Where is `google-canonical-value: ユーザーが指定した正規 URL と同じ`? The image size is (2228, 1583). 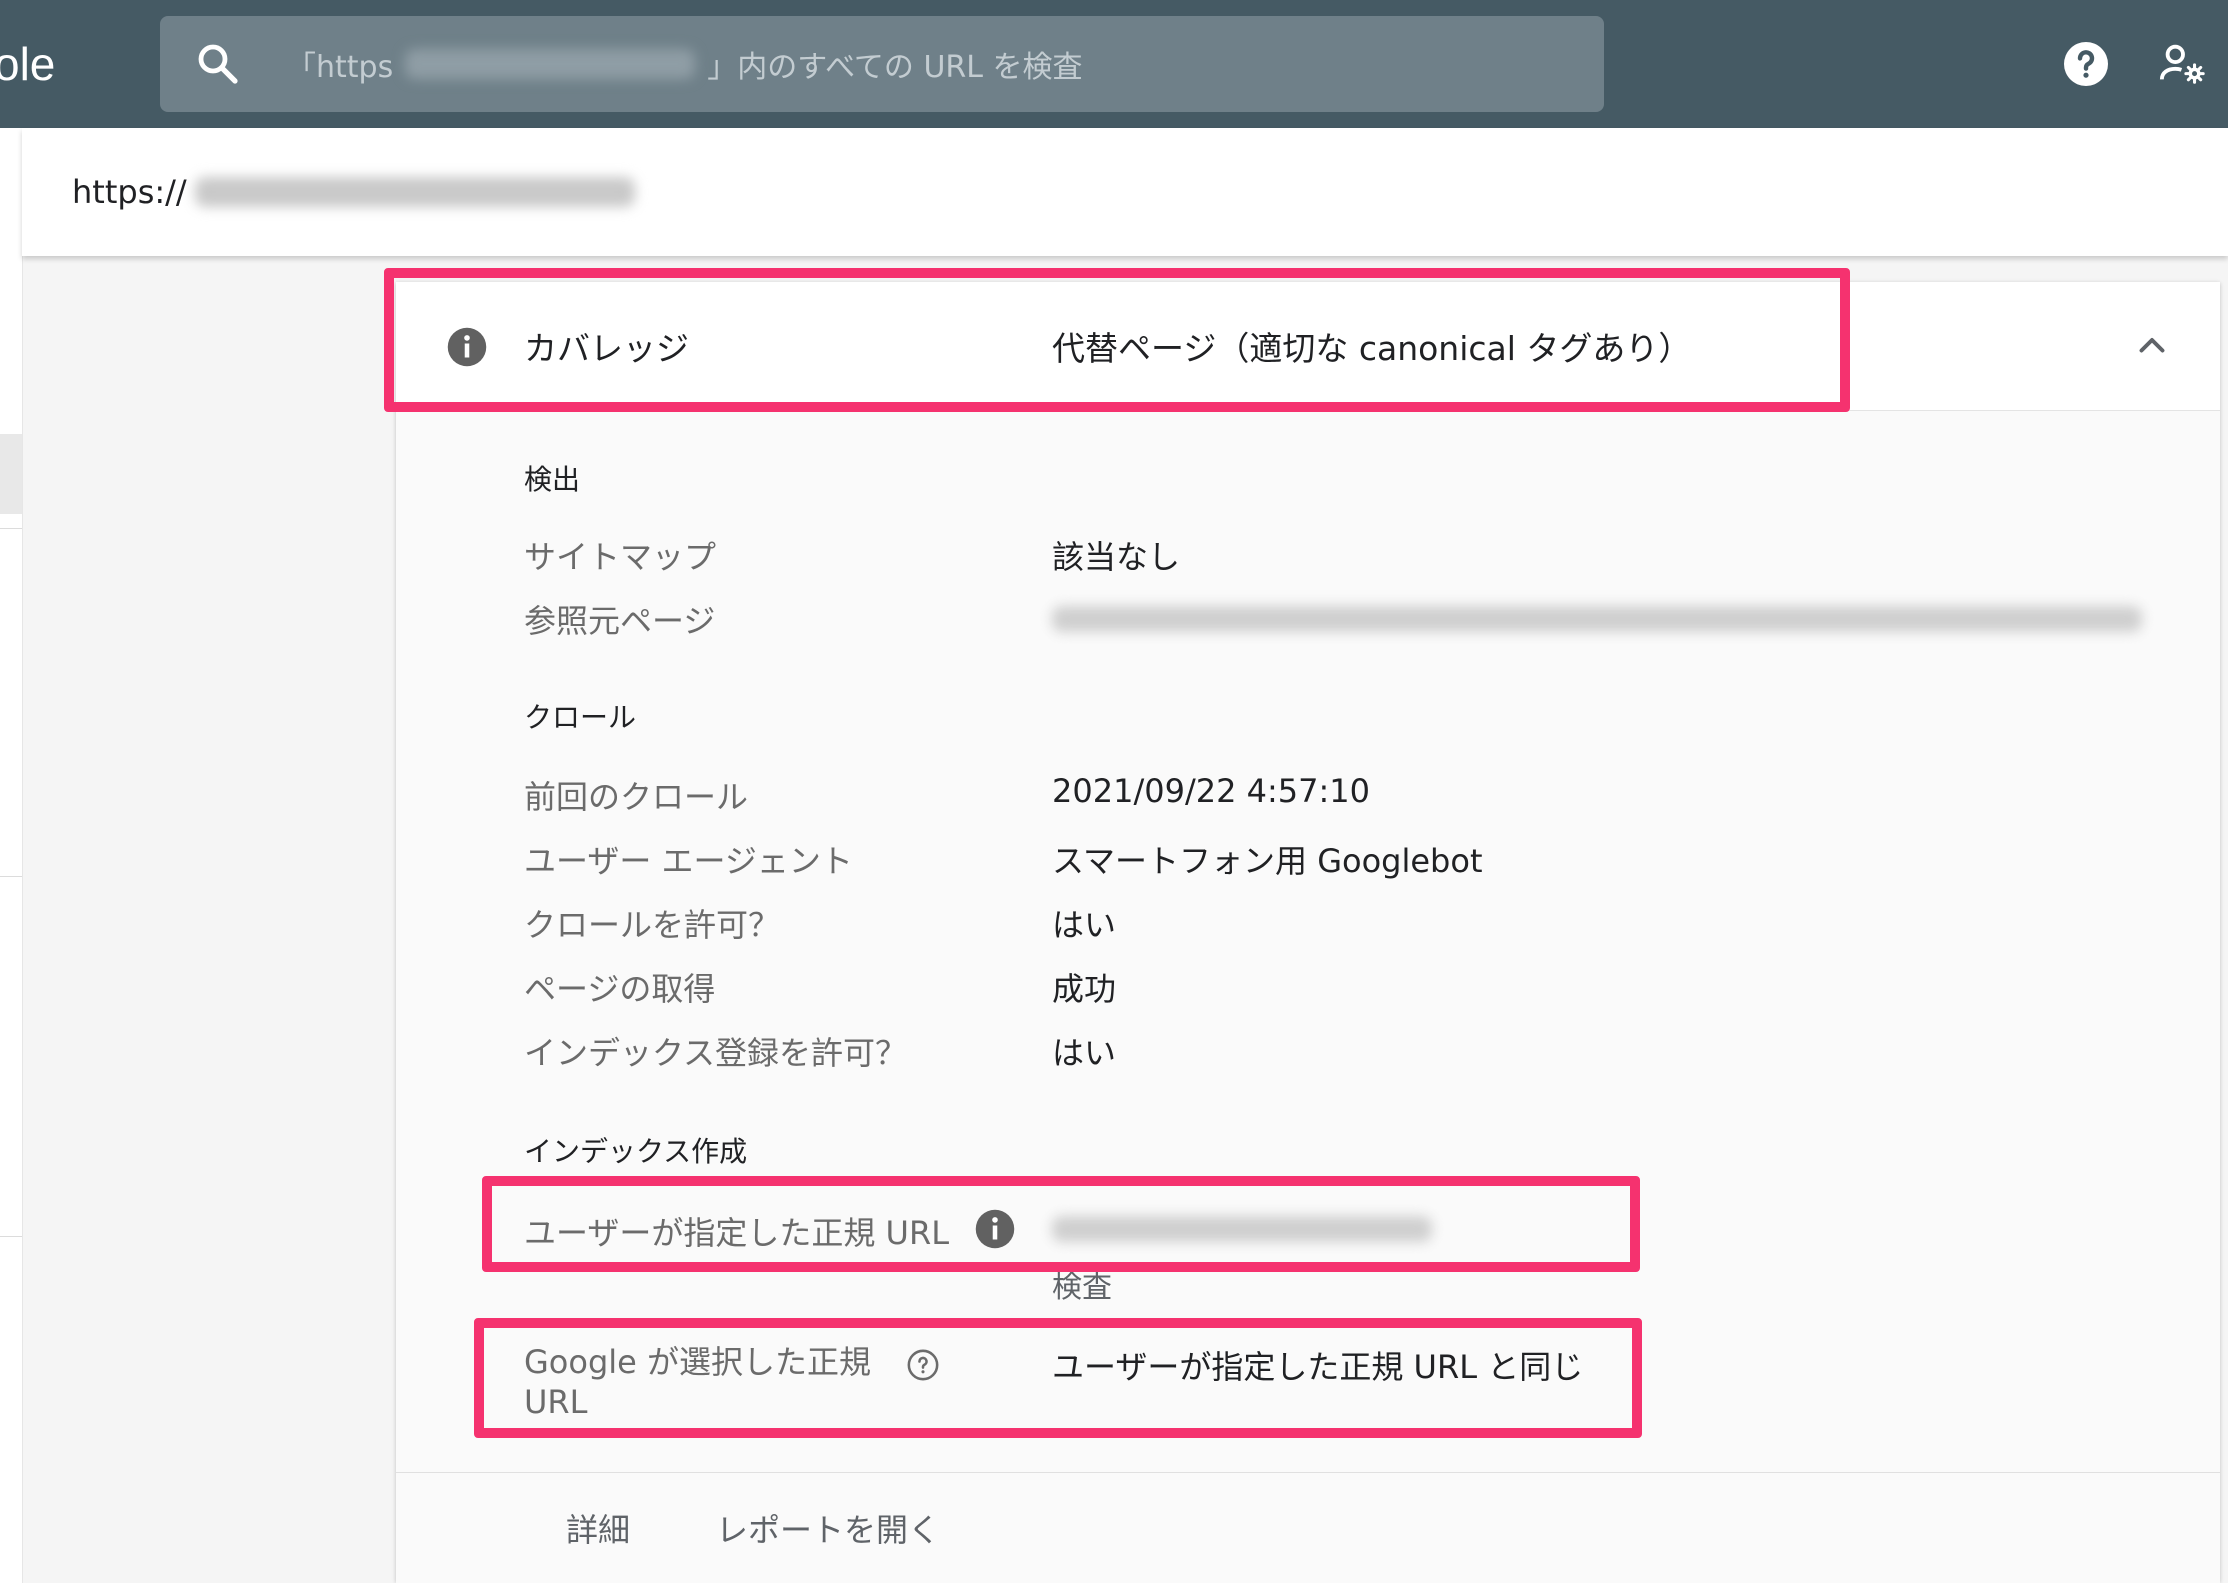
google-canonical-value: ユーザーが指定した正規 URL と同じ is located at coordinates (1318, 1367).